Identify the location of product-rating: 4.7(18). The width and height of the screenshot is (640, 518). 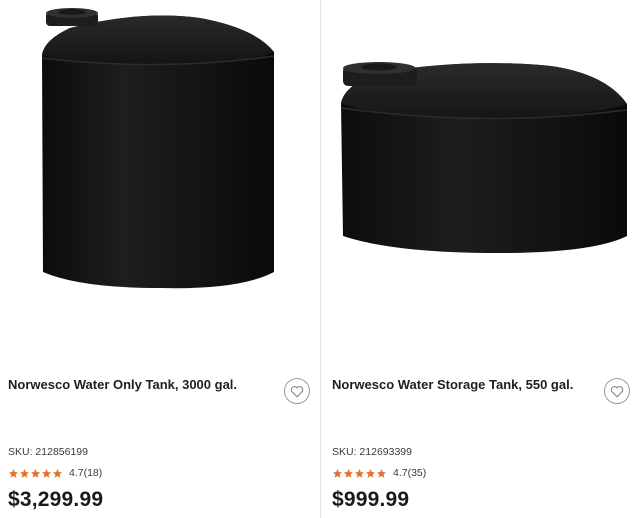
(55, 473).